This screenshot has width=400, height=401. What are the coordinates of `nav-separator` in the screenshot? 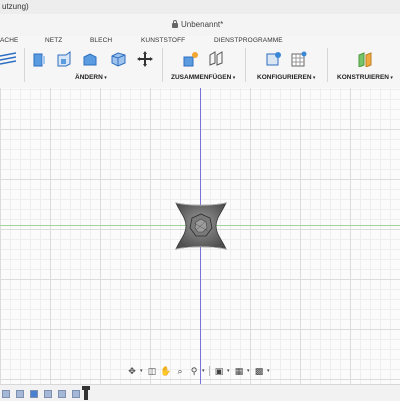 It's located at (209, 371).